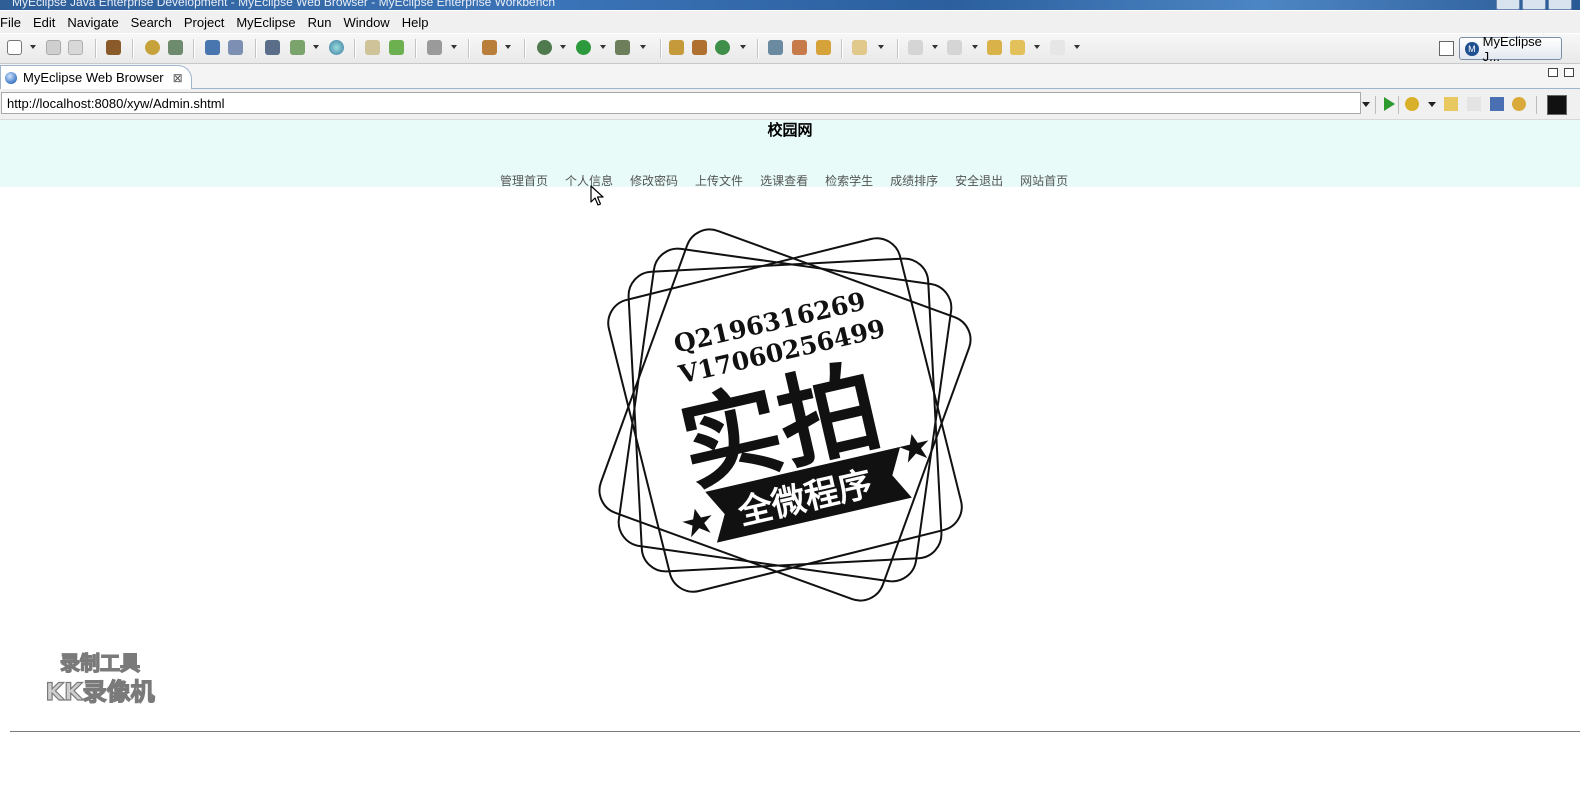  What do you see at coordinates (1017, 47) in the screenshot?
I see `back-icon` at bounding box center [1017, 47].